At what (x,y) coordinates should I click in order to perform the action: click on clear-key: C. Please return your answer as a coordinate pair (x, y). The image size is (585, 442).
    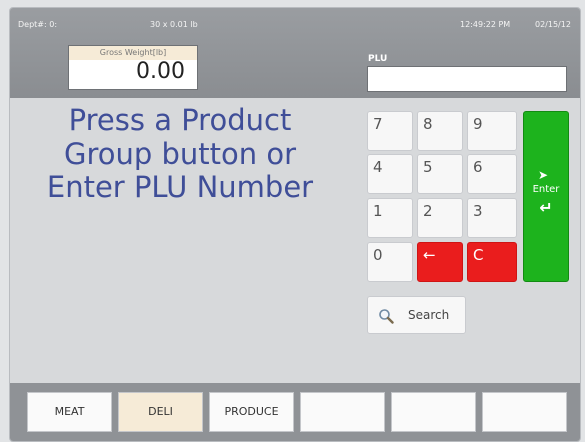
    Looking at the image, I should click on (492, 262).